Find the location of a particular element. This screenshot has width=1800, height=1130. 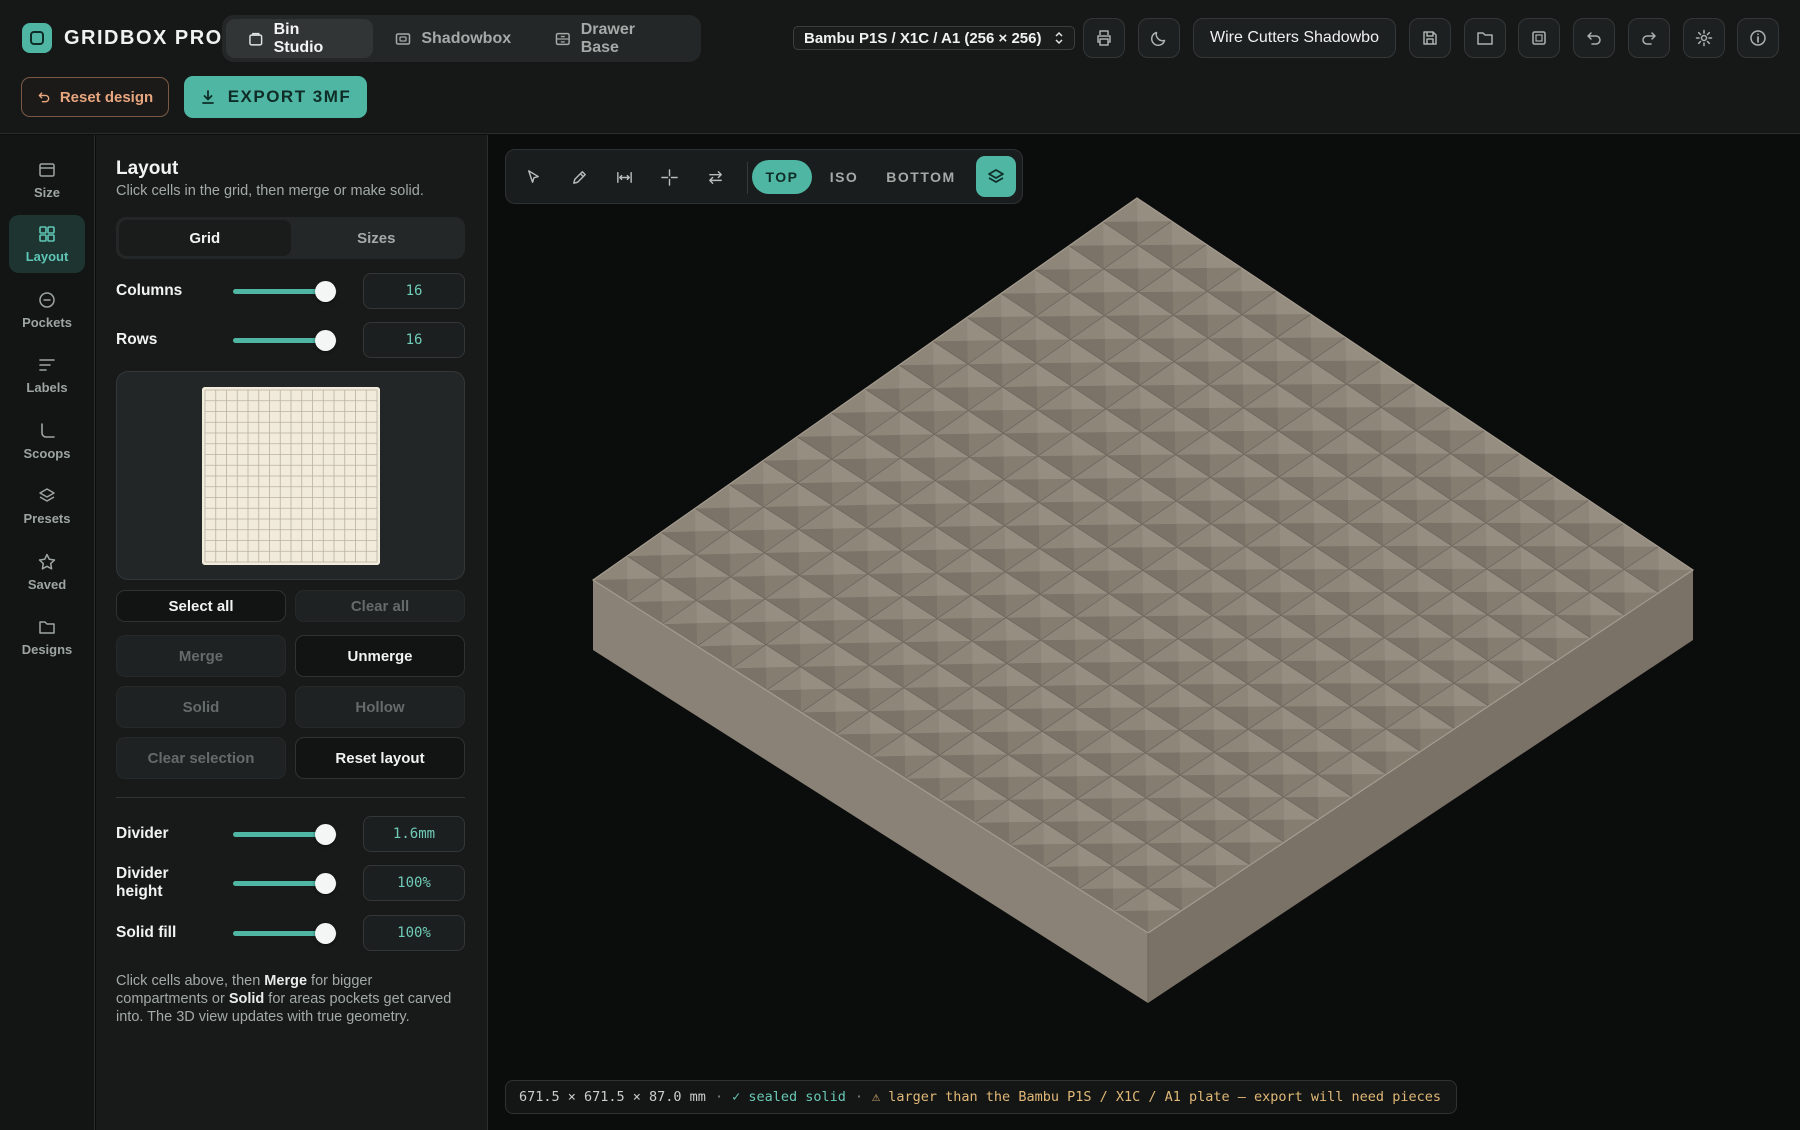

settings-button is located at coordinates (1704, 38).